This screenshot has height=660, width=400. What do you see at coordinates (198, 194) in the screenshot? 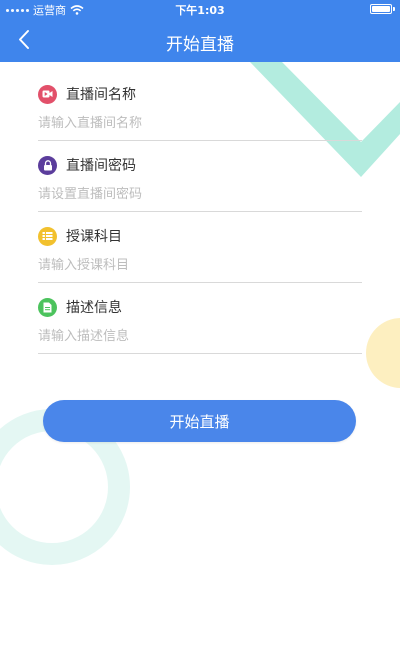
I see `room-password-input` at bounding box center [198, 194].